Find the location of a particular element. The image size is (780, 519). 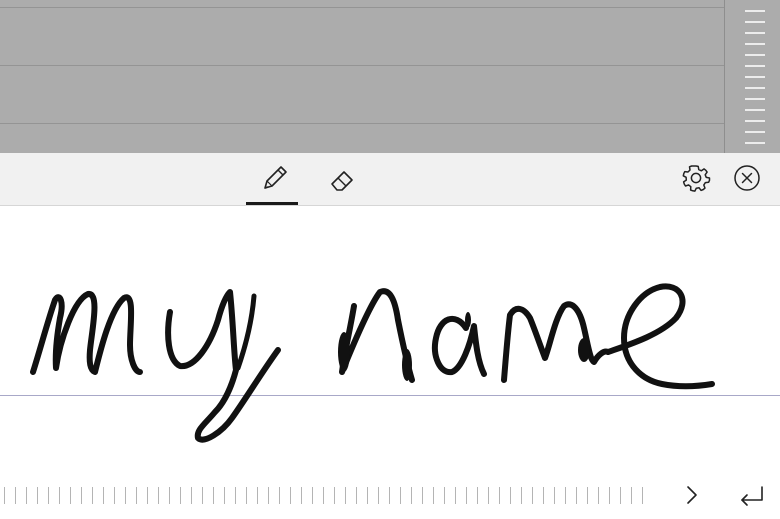

eraser-tool-button is located at coordinates (342, 179).